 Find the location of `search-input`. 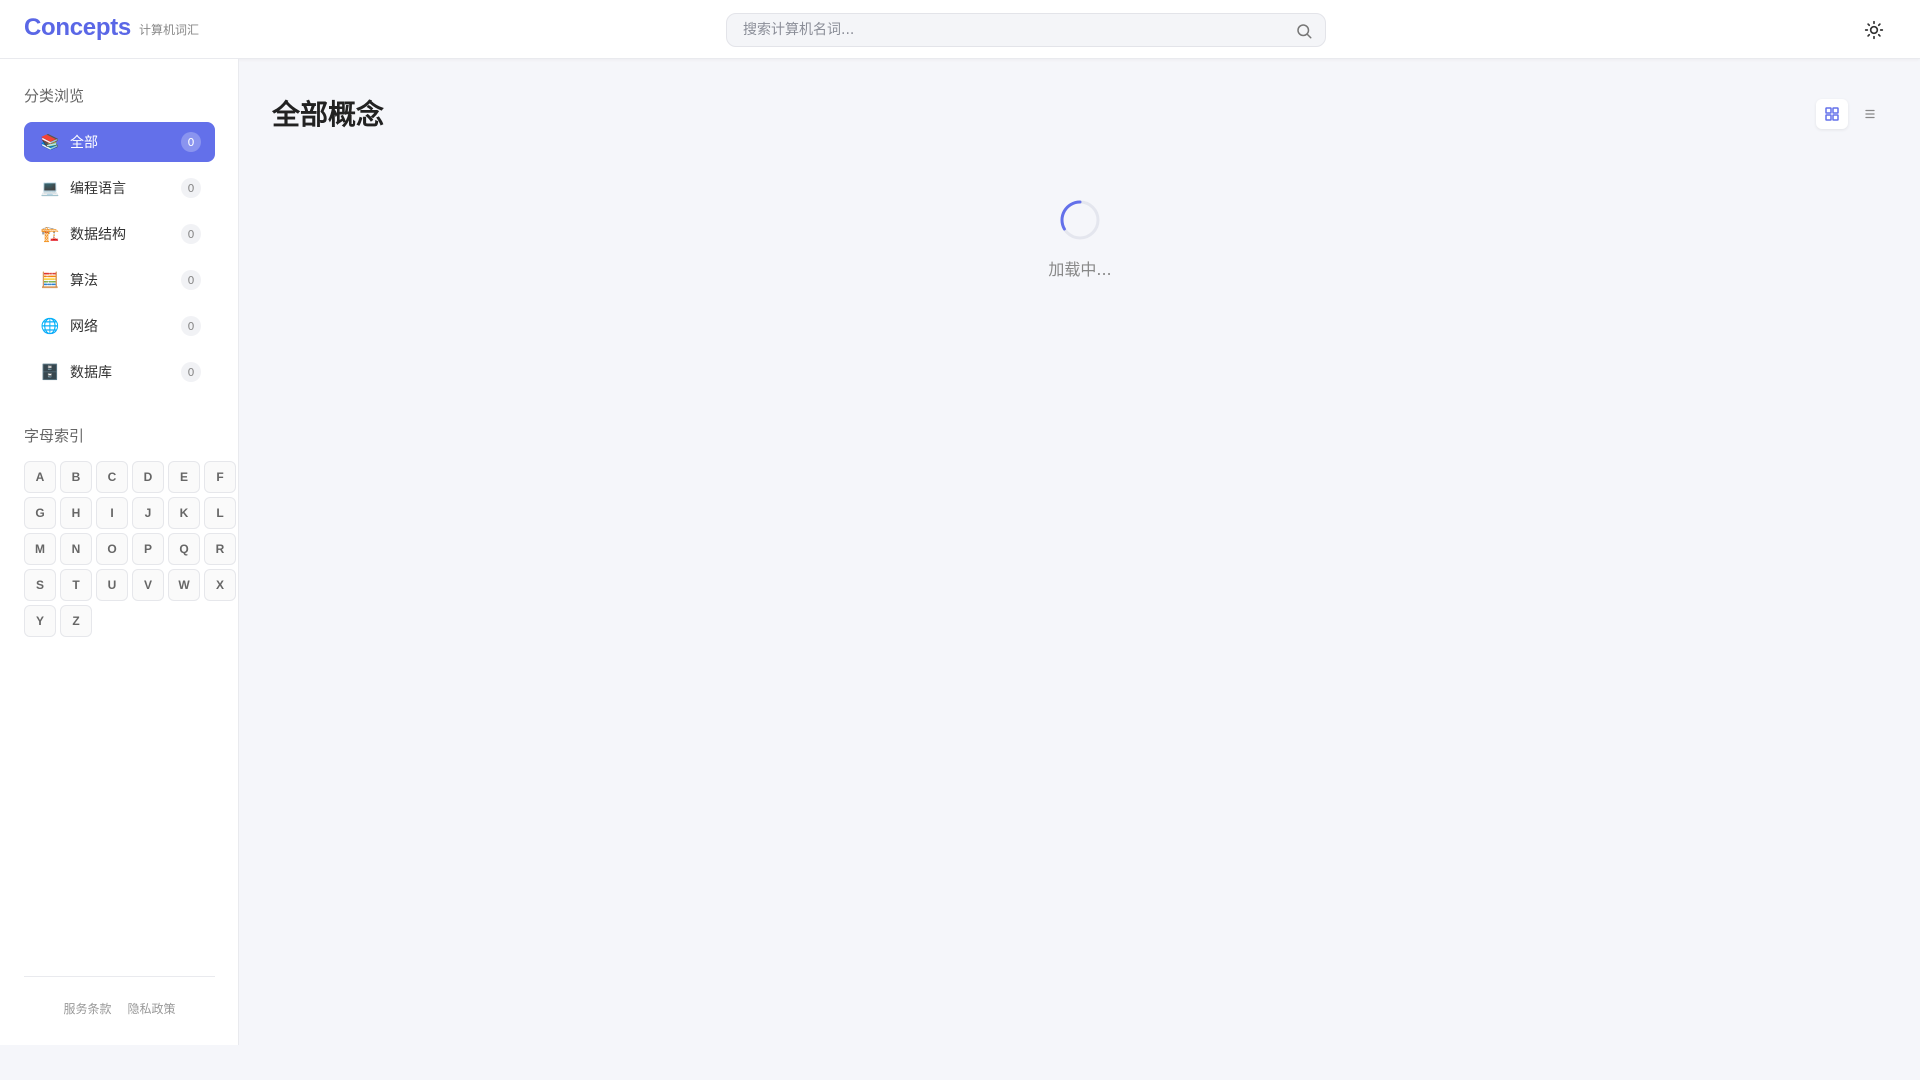

search-input is located at coordinates (1026, 30).